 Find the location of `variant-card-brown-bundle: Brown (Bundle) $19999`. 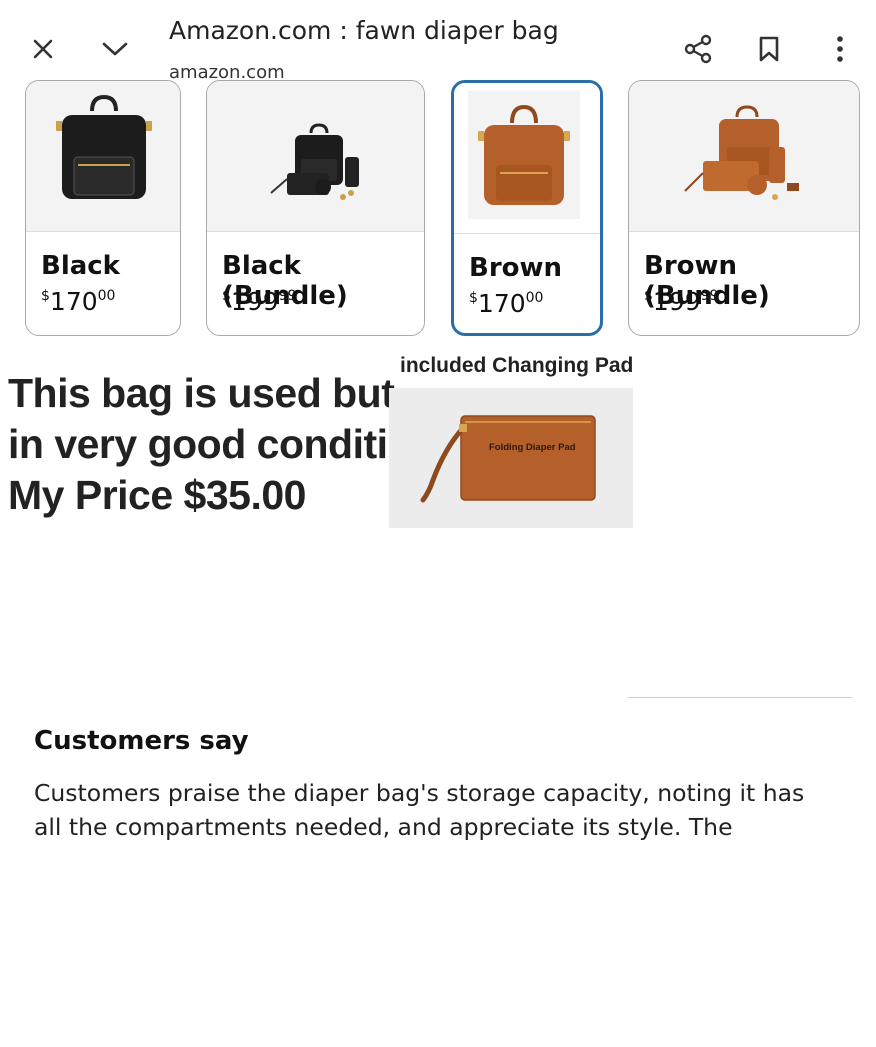

variant-card-brown-bundle: Brown (Bundle) $19999 is located at coordinates (744, 208).